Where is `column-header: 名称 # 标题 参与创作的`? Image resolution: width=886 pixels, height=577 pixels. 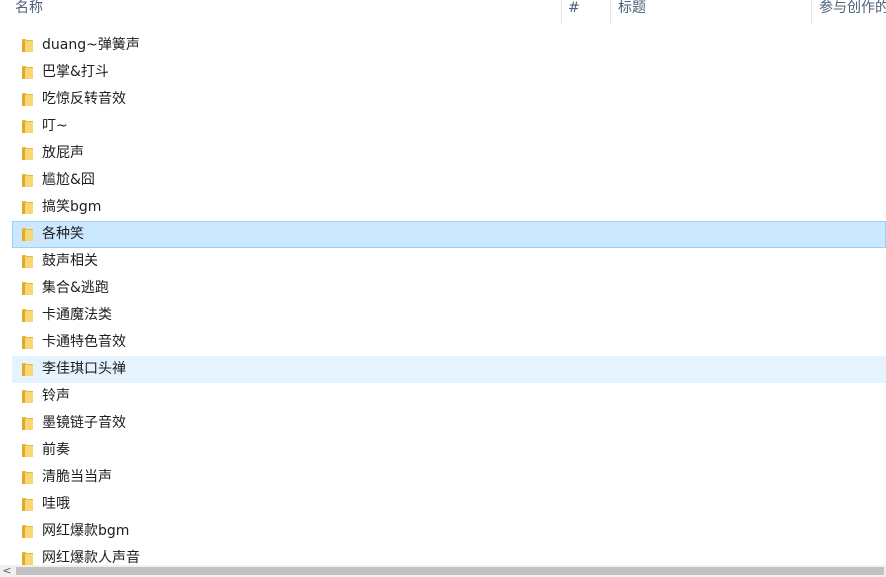 column-header: 名称 # 标题 参与创作的 is located at coordinates (443, 12).